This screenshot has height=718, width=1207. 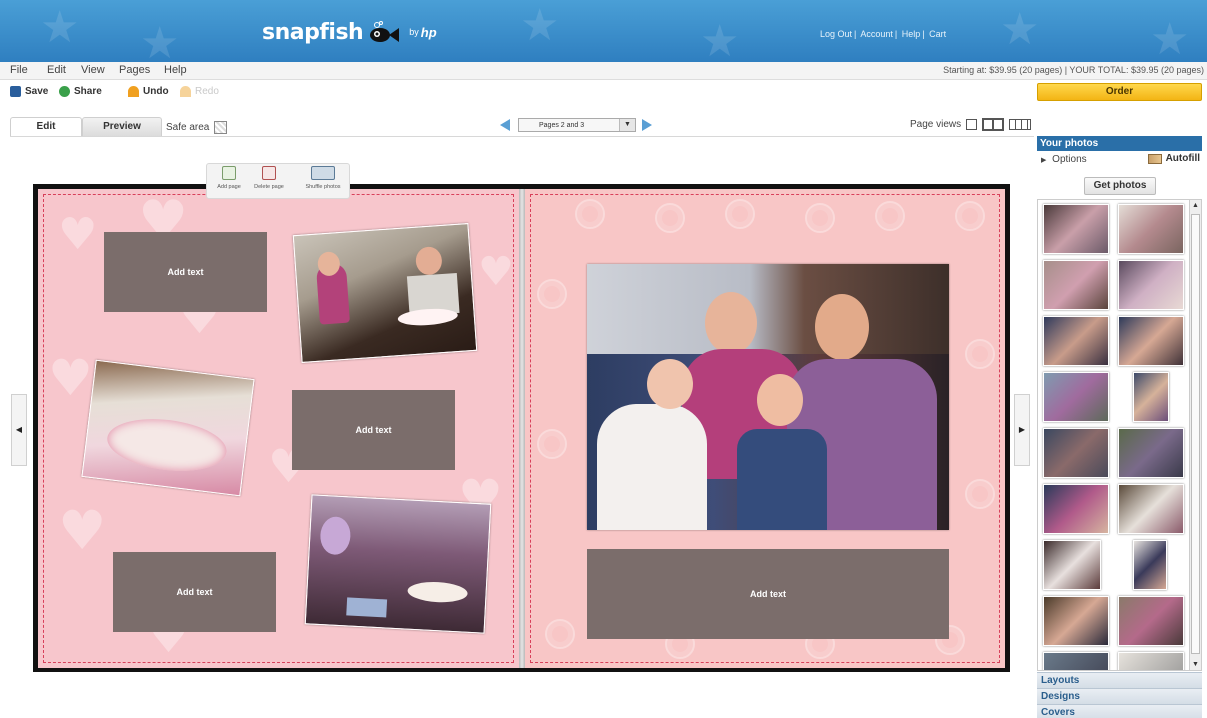 I want to click on photo-grid-scrollbar: ▲ ▼, so click(x=1195, y=435).